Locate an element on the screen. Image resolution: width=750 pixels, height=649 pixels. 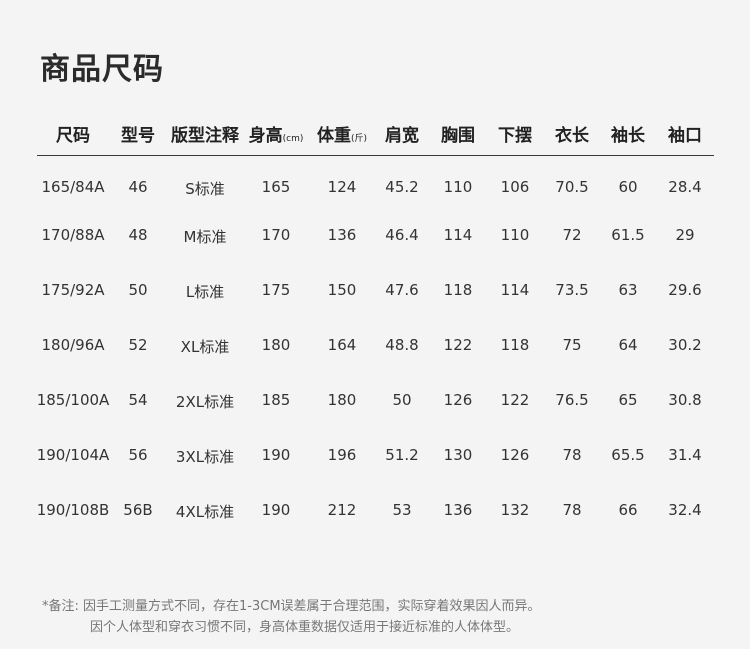
cell-height: 165 is located at coordinates (276, 187).